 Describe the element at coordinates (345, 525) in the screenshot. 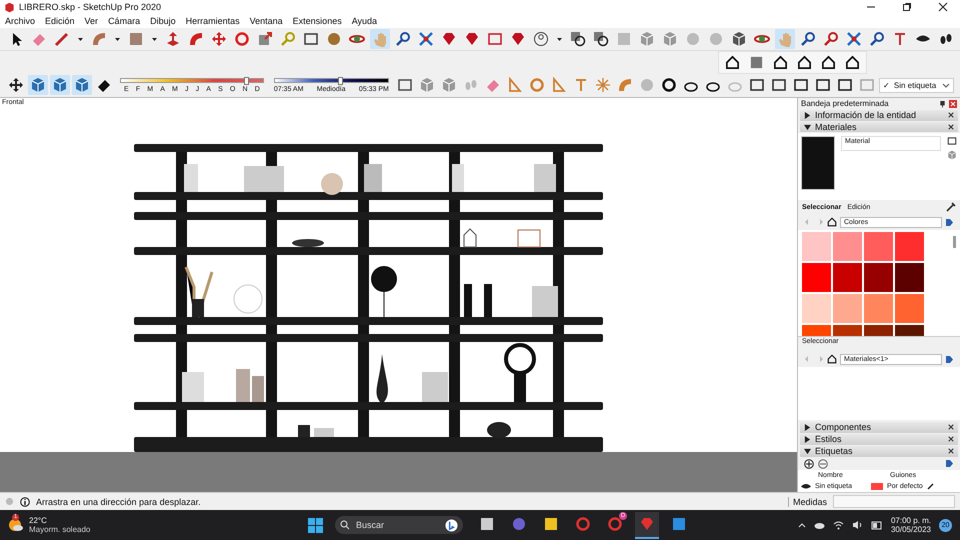

I see `search-icon` at that location.